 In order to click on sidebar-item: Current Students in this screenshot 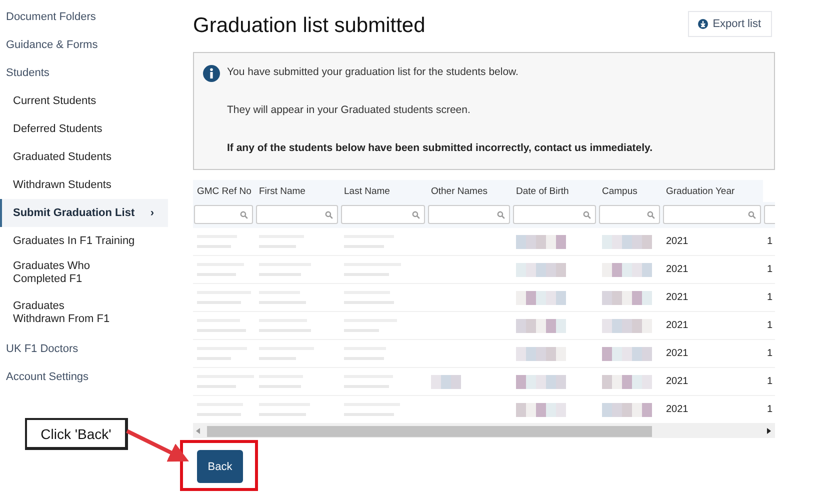, I will do `click(84, 101)`.